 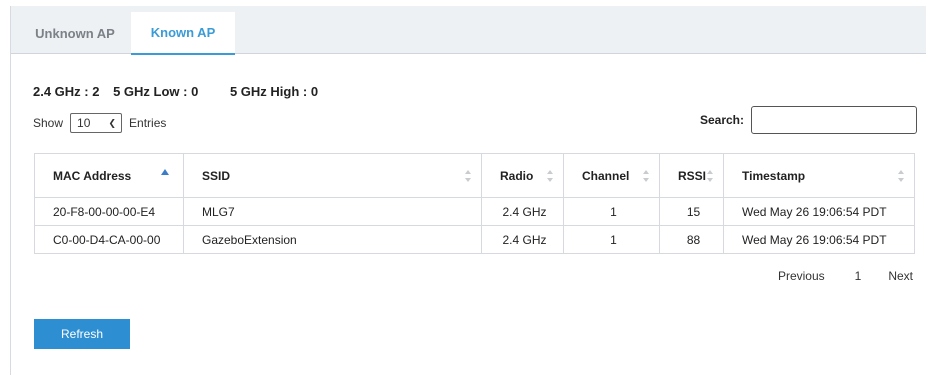 What do you see at coordinates (156, 91) in the screenshot?
I see `count-5ghz-low: 5 GHz Low : 0` at bounding box center [156, 91].